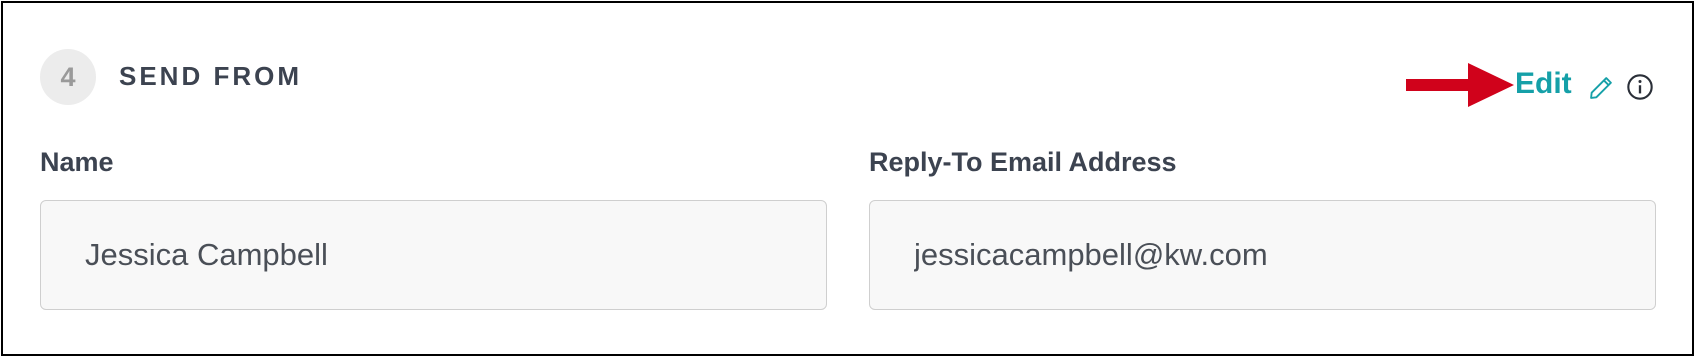 The width and height of the screenshot is (1695, 357). I want to click on annotation-arrow-icon, so click(1460, 85).